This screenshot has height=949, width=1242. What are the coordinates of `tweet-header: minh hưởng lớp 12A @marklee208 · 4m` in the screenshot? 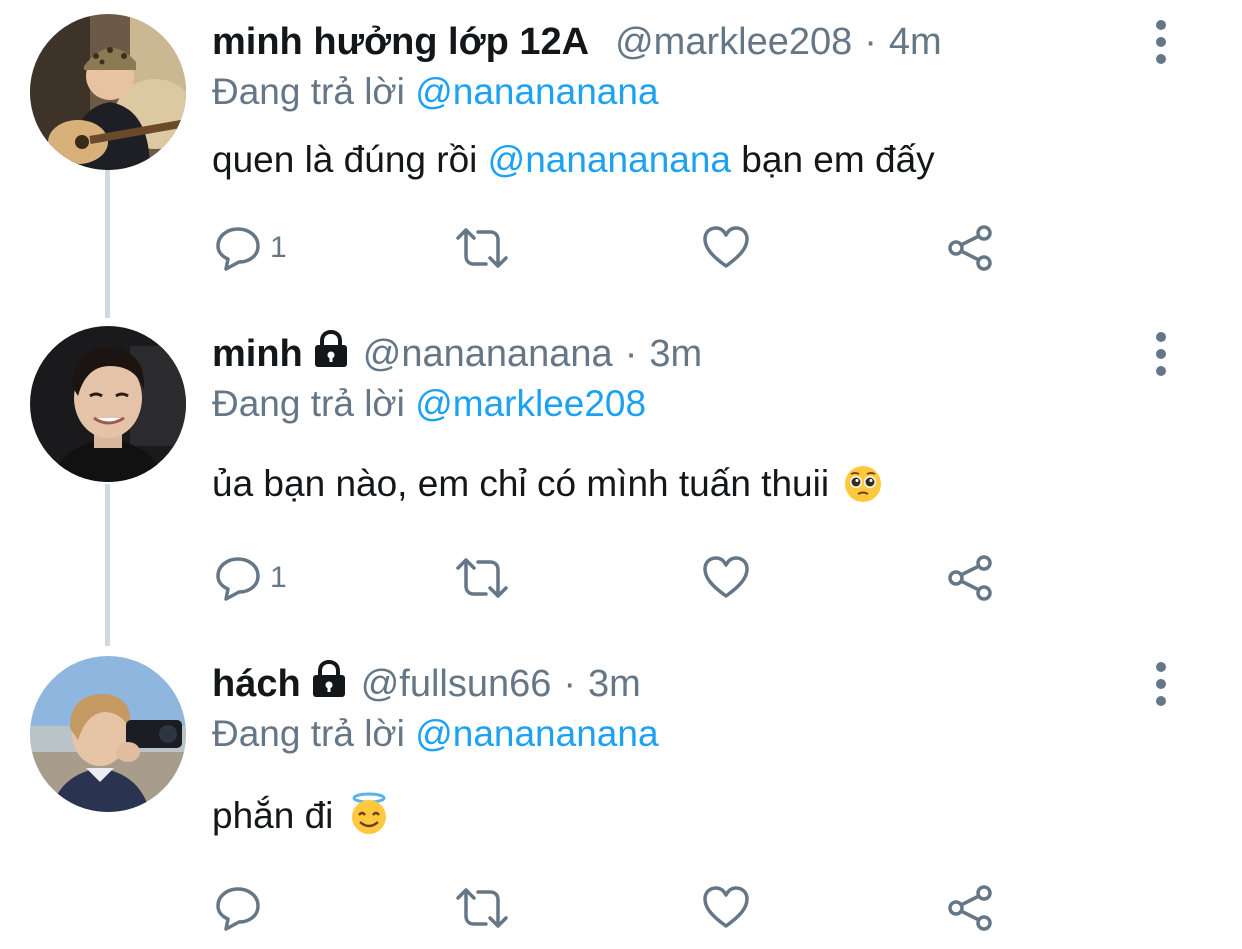 It's located at (577, 42).